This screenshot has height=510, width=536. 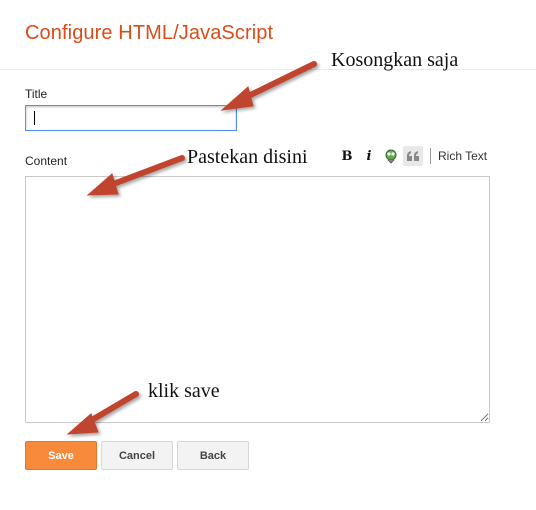 I want to click on back-button: Back, so click(x=213, y=455).